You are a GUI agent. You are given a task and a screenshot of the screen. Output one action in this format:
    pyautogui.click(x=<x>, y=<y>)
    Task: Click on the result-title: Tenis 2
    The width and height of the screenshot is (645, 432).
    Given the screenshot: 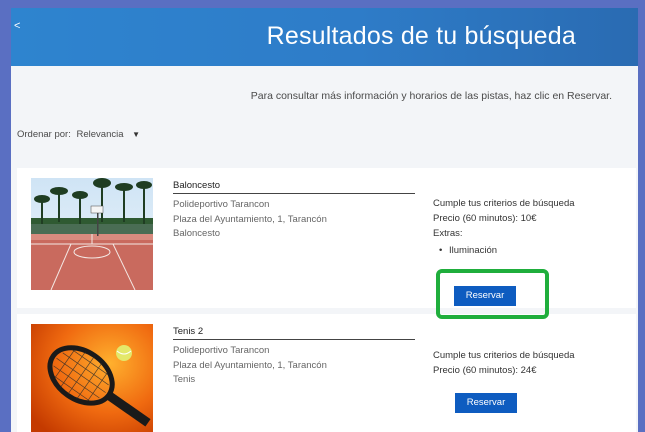 What is the action you would take?
    pyautogui.click(x=294, y=333)
    